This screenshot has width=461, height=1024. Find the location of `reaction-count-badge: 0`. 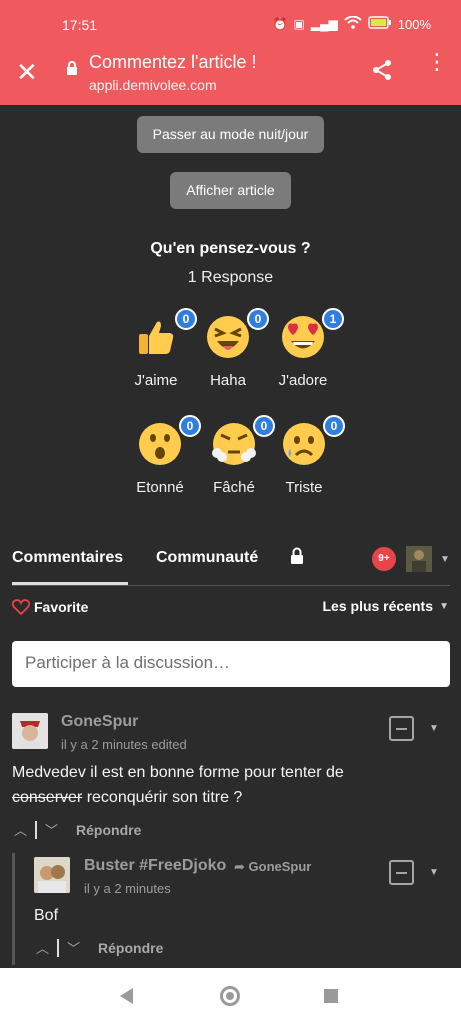

reaction-count-badge: 0 is located at coordinates (334, 426).